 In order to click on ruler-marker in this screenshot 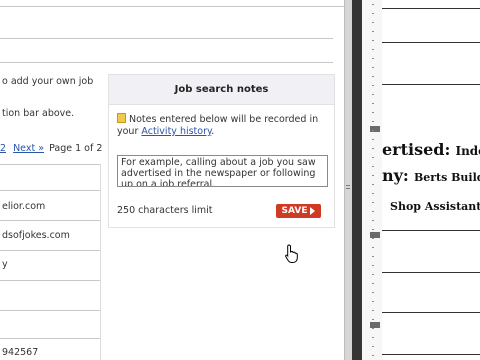, I will do `click(375, 129)`.